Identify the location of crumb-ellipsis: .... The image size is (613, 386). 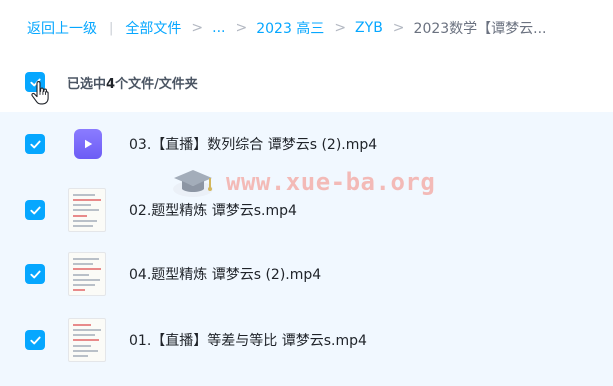
(218, 28).